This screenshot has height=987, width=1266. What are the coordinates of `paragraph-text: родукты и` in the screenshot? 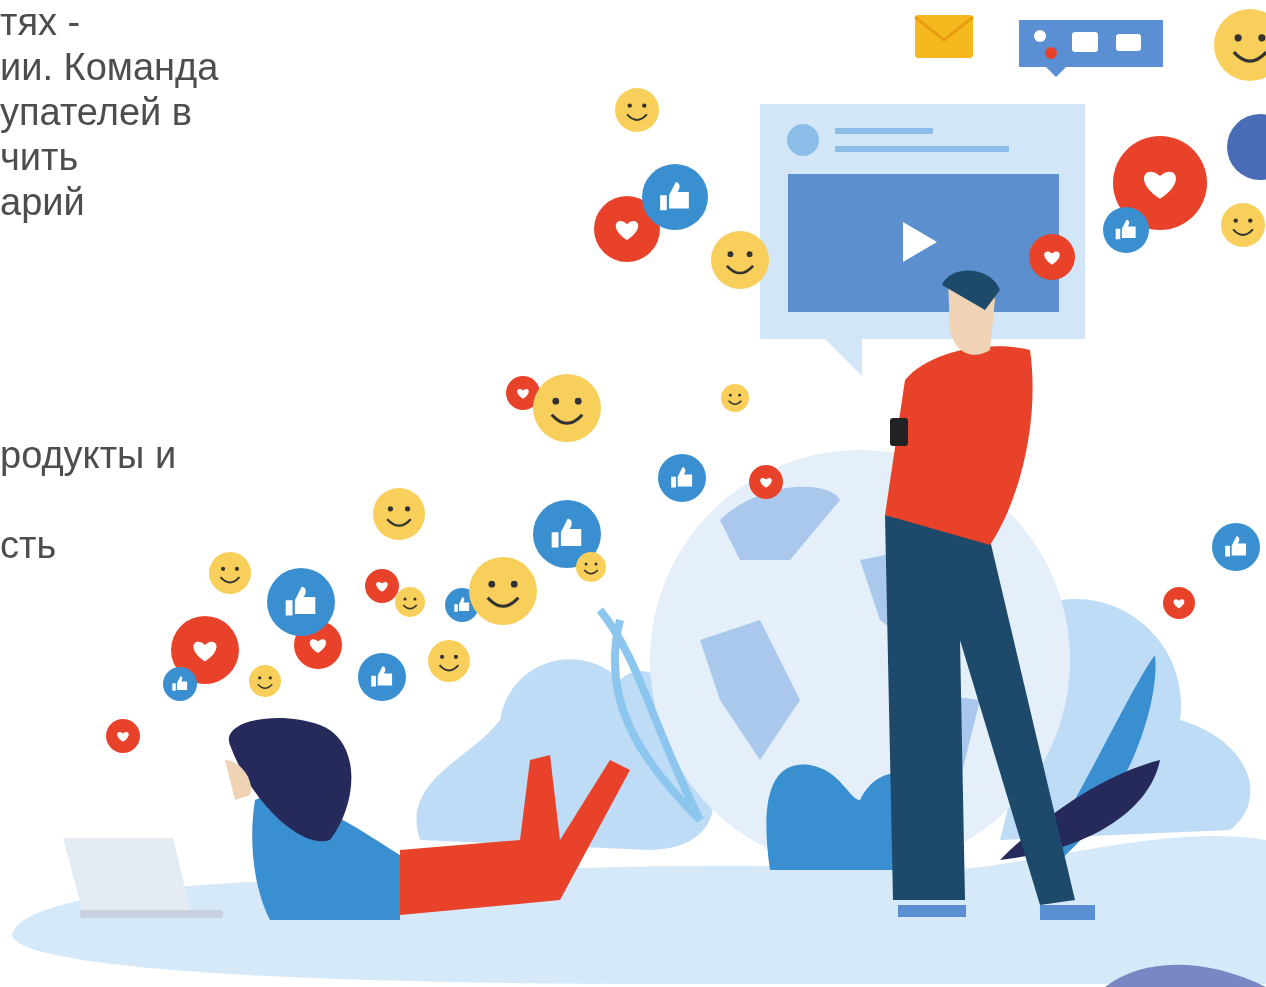 It's located at (89, 455).